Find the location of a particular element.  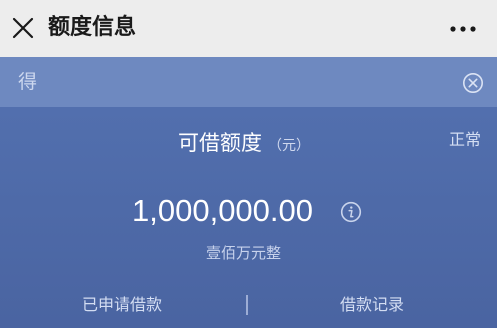

footer-divider is located at coordinates (247, 305).